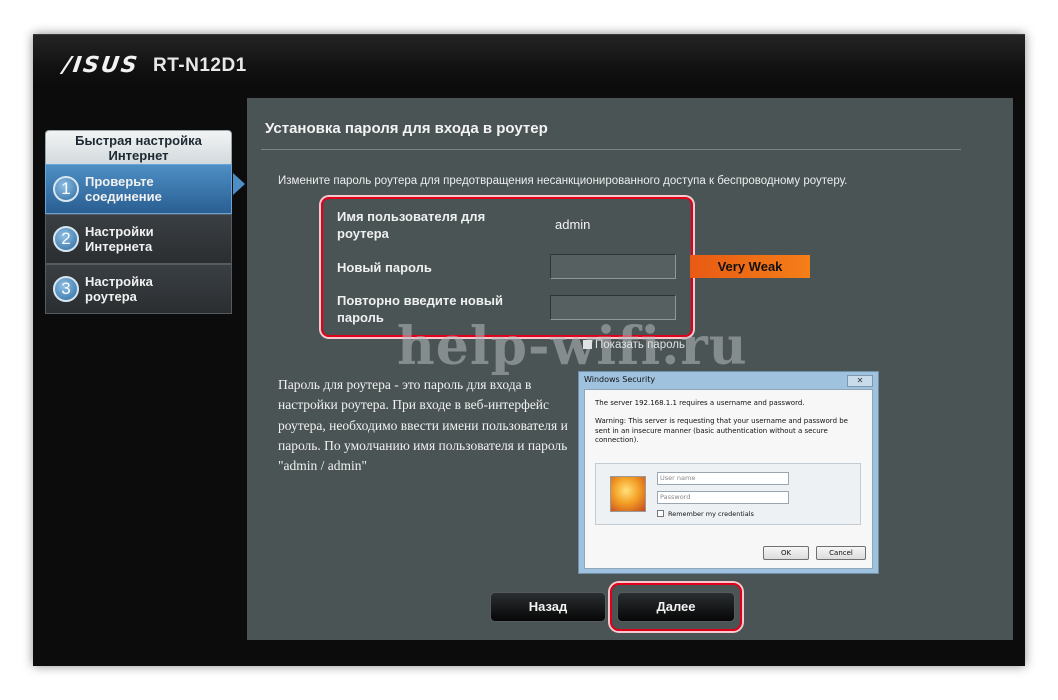 The width and height of the screenshot is (1058, 700). I want to click on title-divider, so click(611, 149).